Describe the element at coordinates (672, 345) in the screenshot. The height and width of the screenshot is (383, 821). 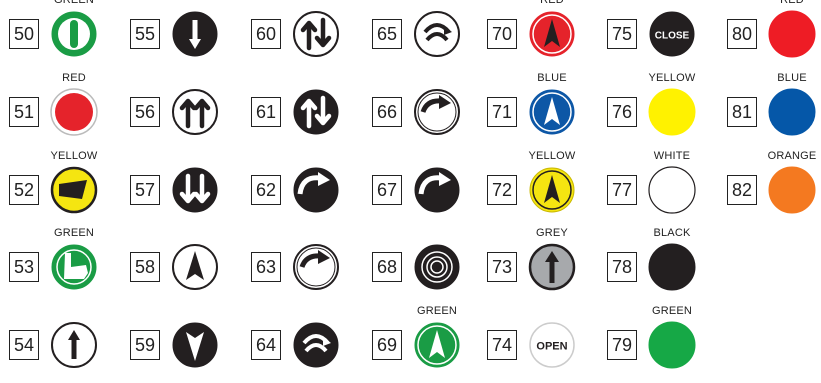
I see `green-circle-icon` at that location.